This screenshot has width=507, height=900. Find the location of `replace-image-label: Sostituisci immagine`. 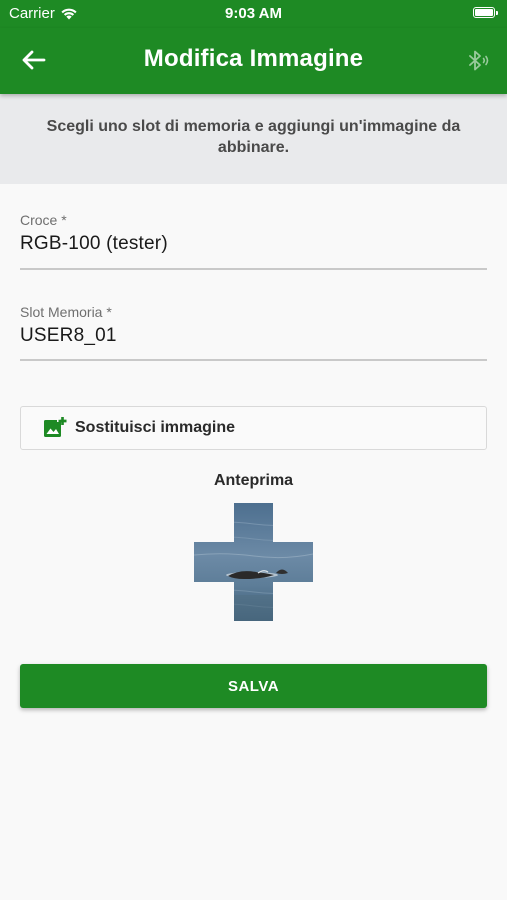

replace-image-label: Sostituisci immagine is located at coordinates (155, 427).